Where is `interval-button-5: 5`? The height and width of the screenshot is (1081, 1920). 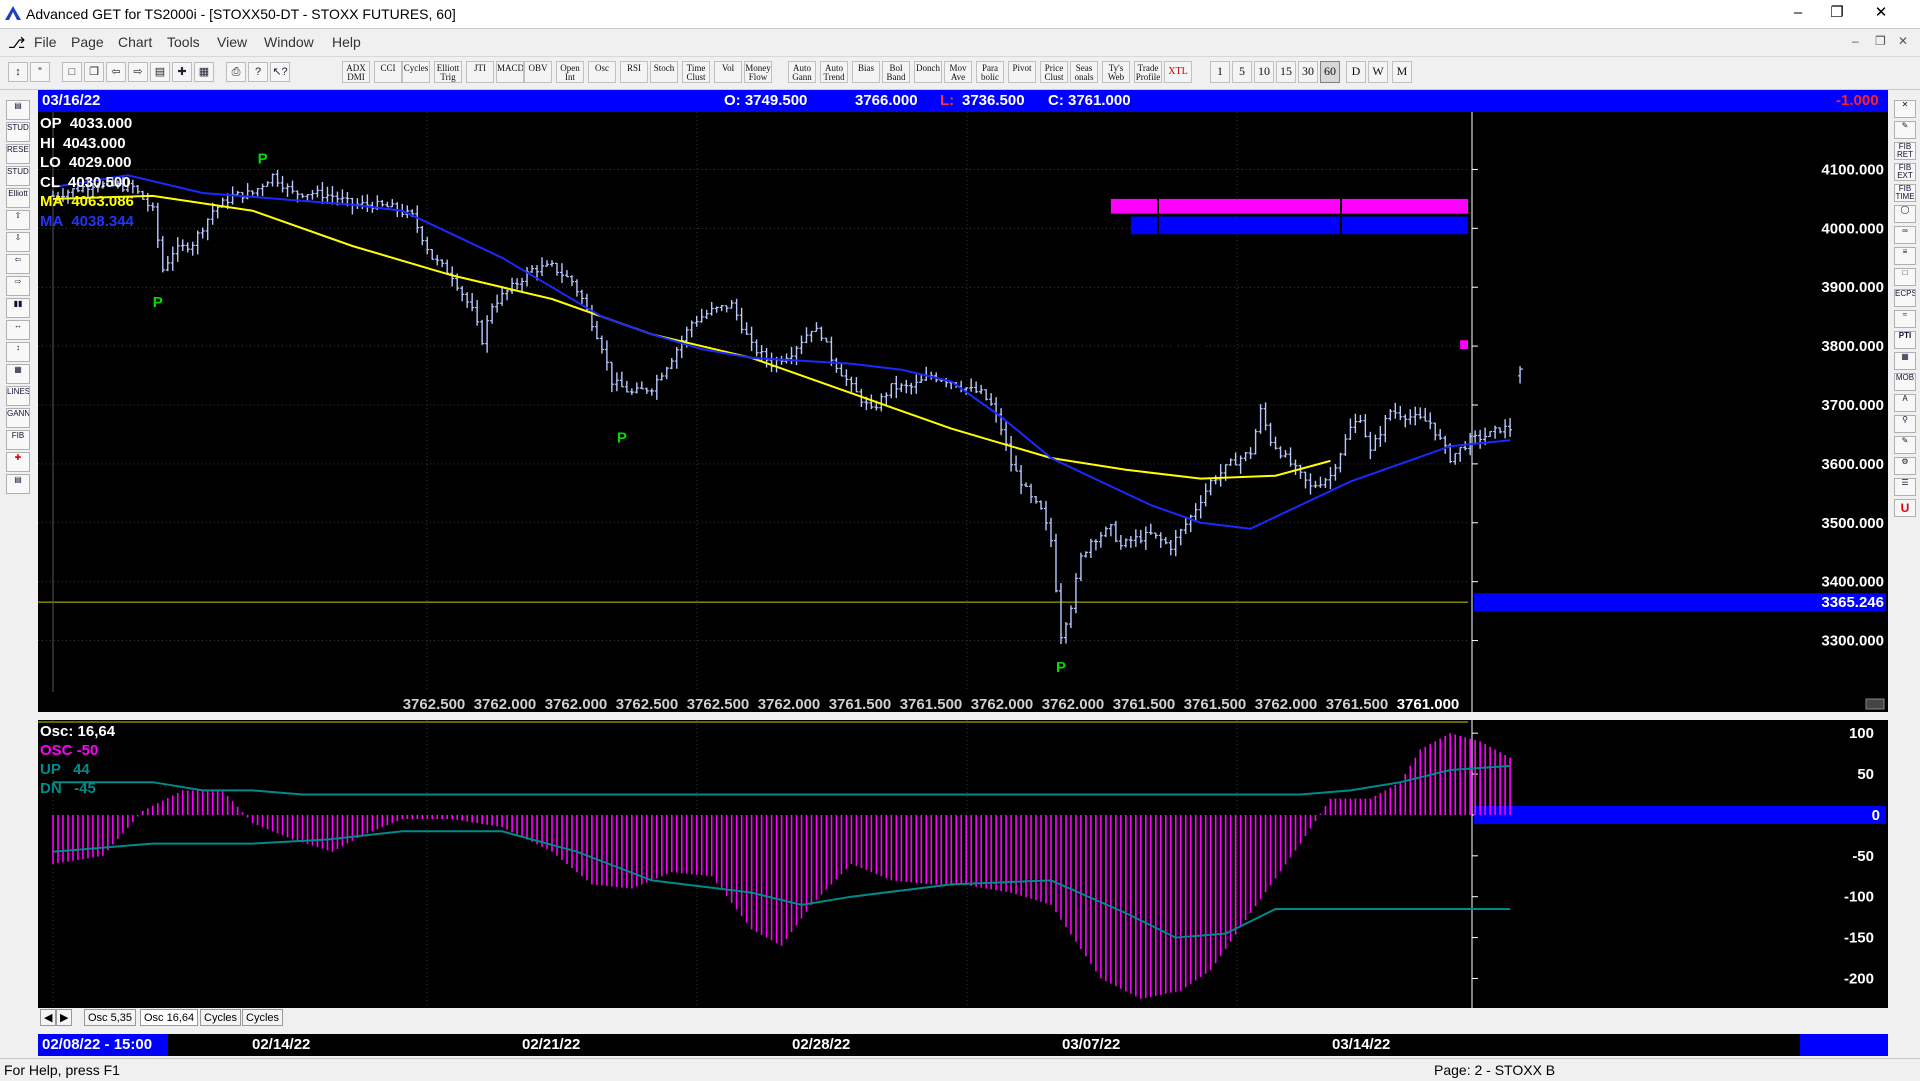 interval-button-5: 5 is located at coordinates (1242, 72).